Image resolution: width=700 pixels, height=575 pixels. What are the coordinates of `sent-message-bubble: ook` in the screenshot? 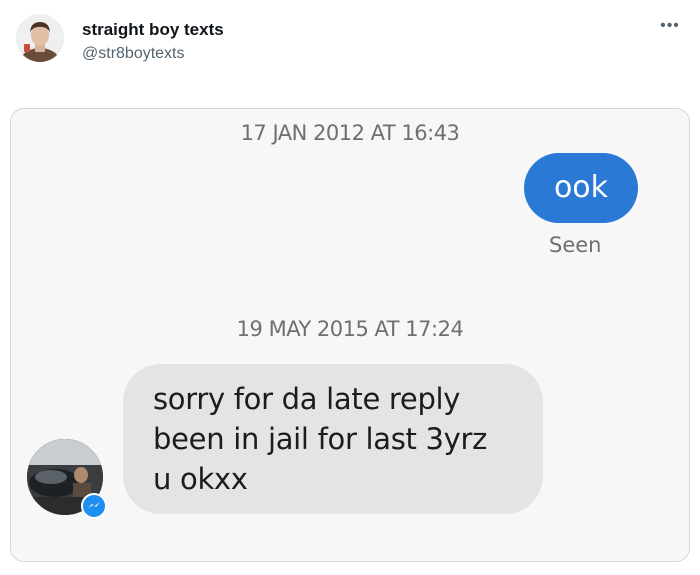 It's located at (581, 188).